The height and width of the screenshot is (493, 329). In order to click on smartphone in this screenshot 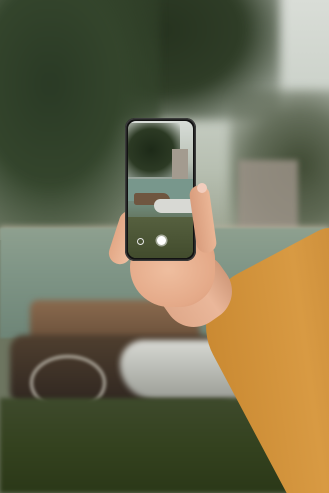, I will do `click(160, 189)`.